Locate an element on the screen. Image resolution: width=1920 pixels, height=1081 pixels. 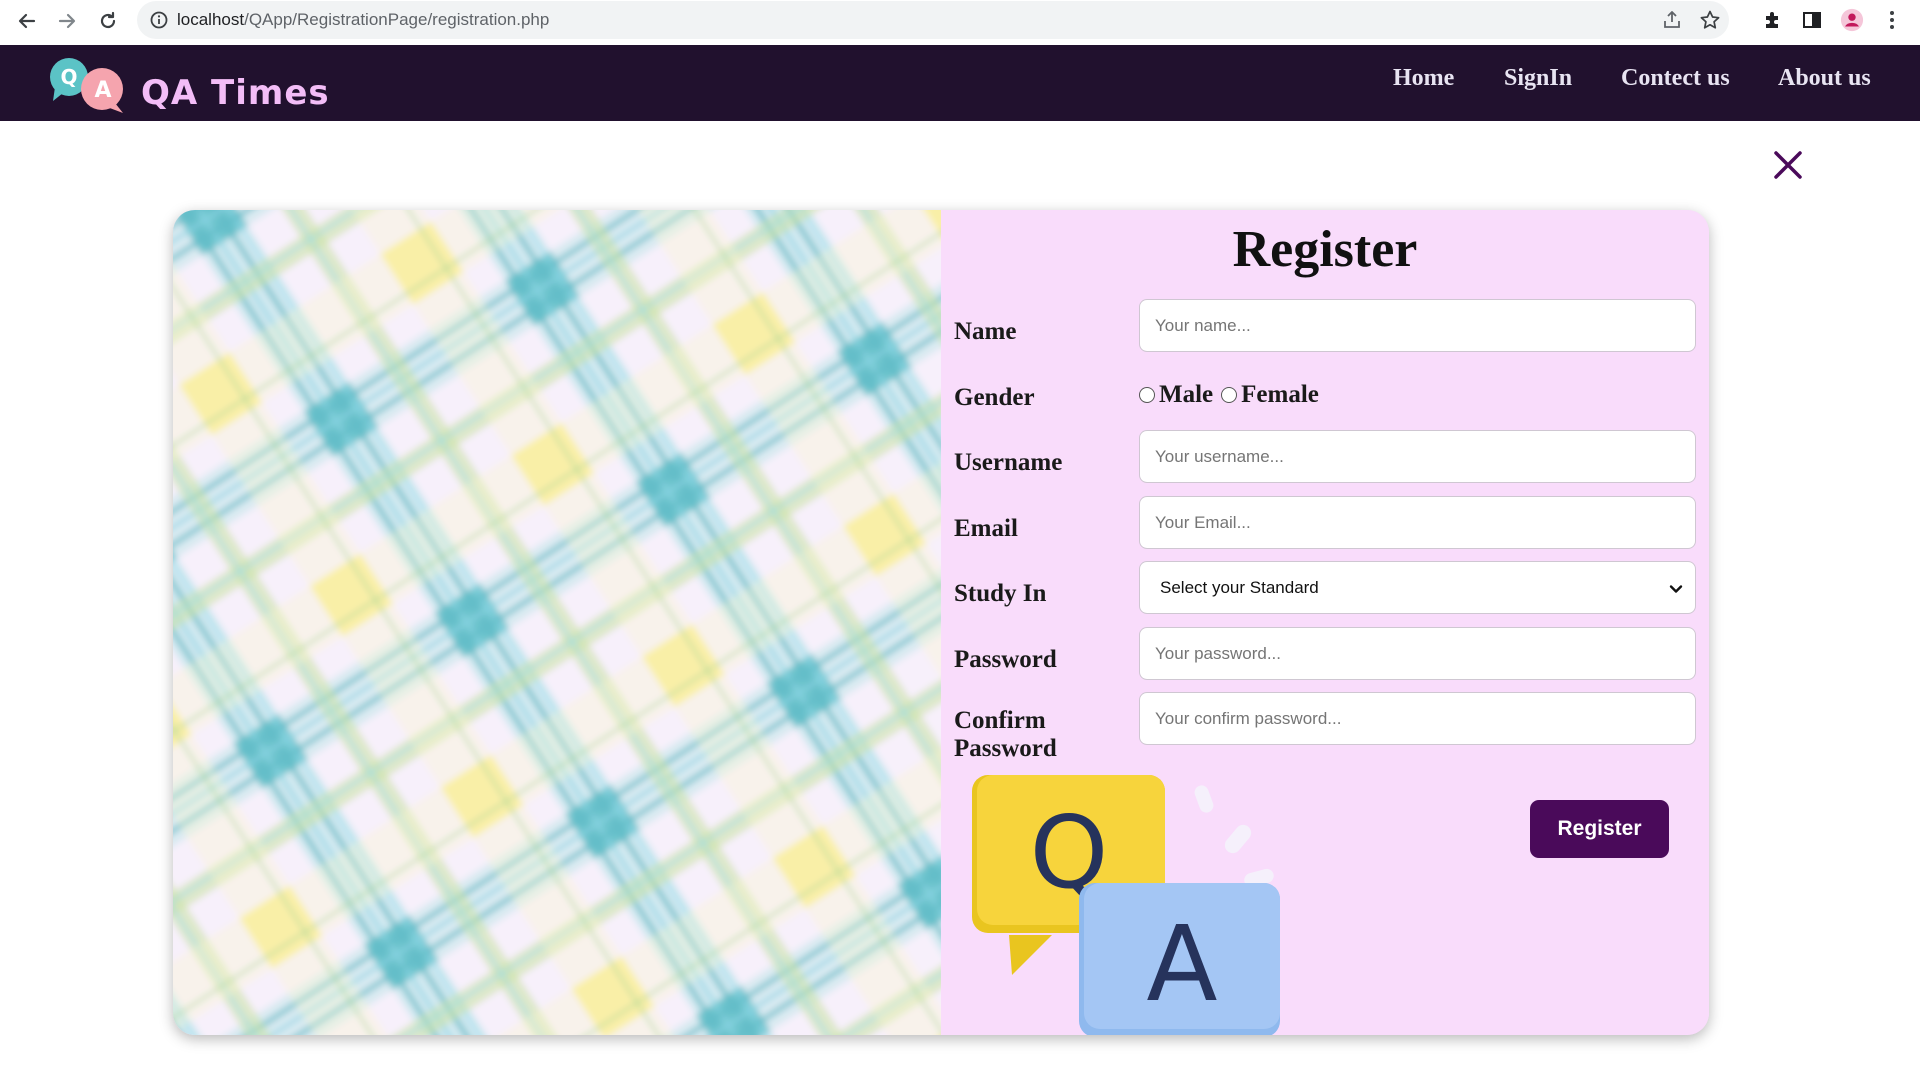
url-host: localhost is located at coordinates (211, 19).